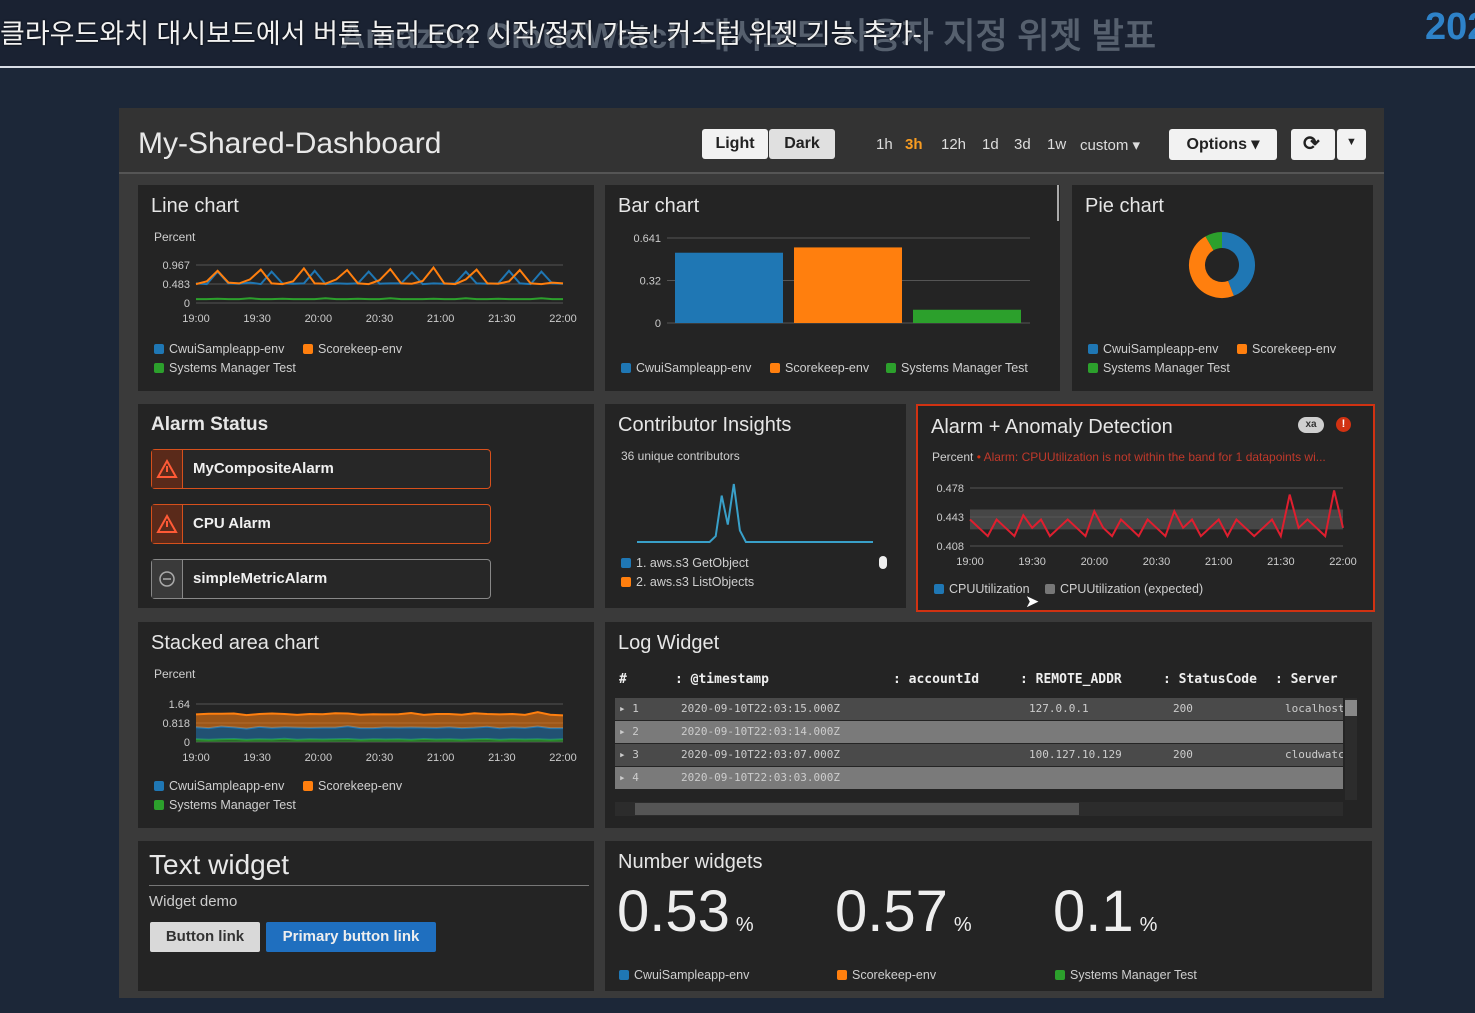 Image resolution: width=1475 pixels, height=1013 pixels. Describe the element at coordinates (802, 144) in the screenshot. I see `theme-dark-button: Dark` at that location.